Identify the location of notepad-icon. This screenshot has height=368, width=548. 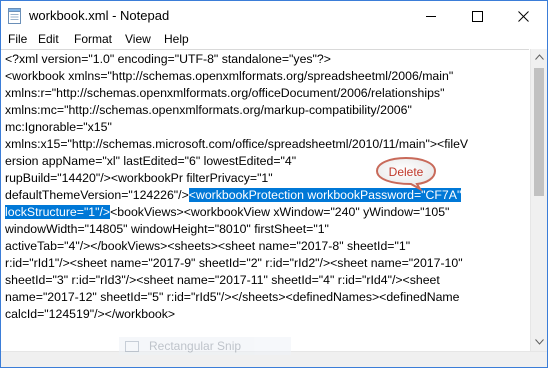
(14, 16).